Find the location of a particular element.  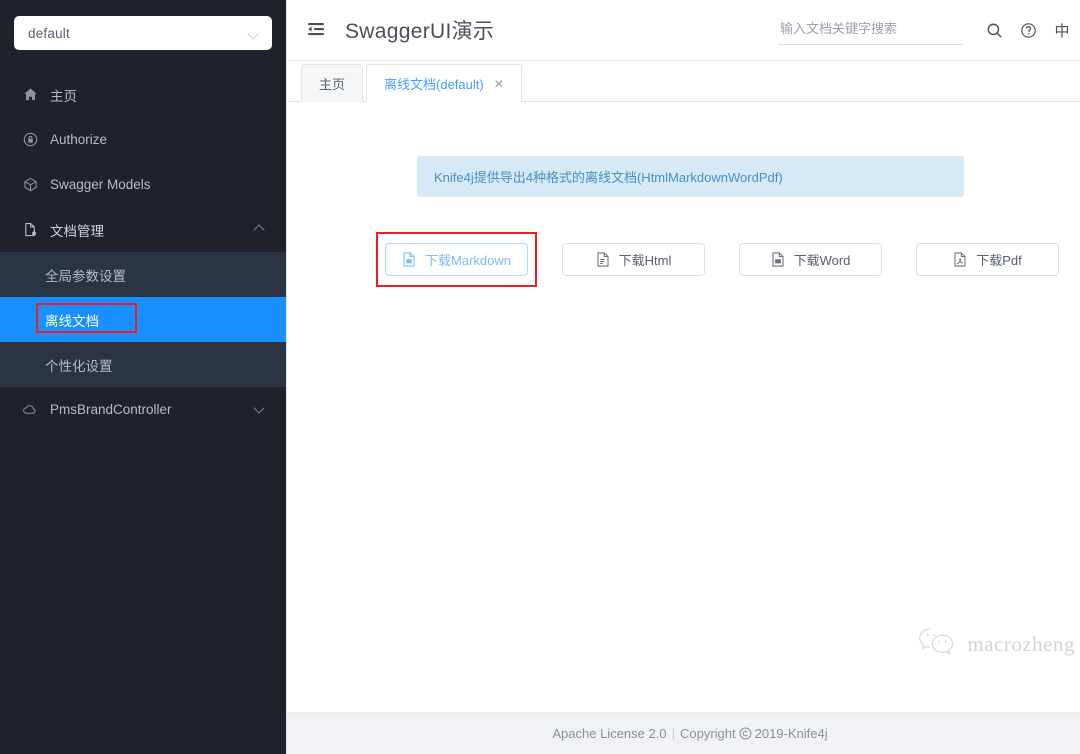

top-bar: SwaggerUI演示 中 is located at coordinates (683, 30).